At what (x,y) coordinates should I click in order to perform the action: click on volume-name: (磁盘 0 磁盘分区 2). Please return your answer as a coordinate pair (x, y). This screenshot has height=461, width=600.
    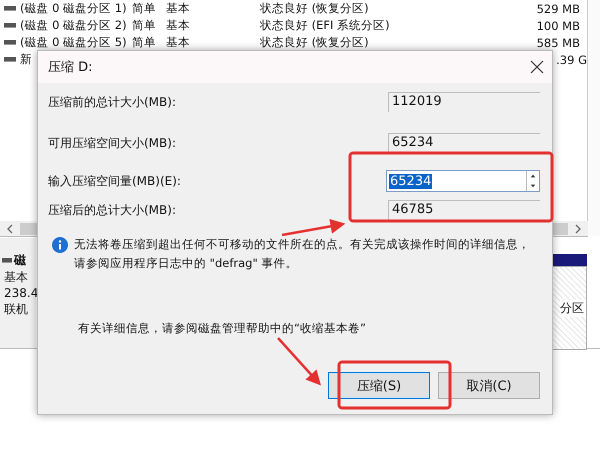
    Looking at the image, I should click on (74, 25).